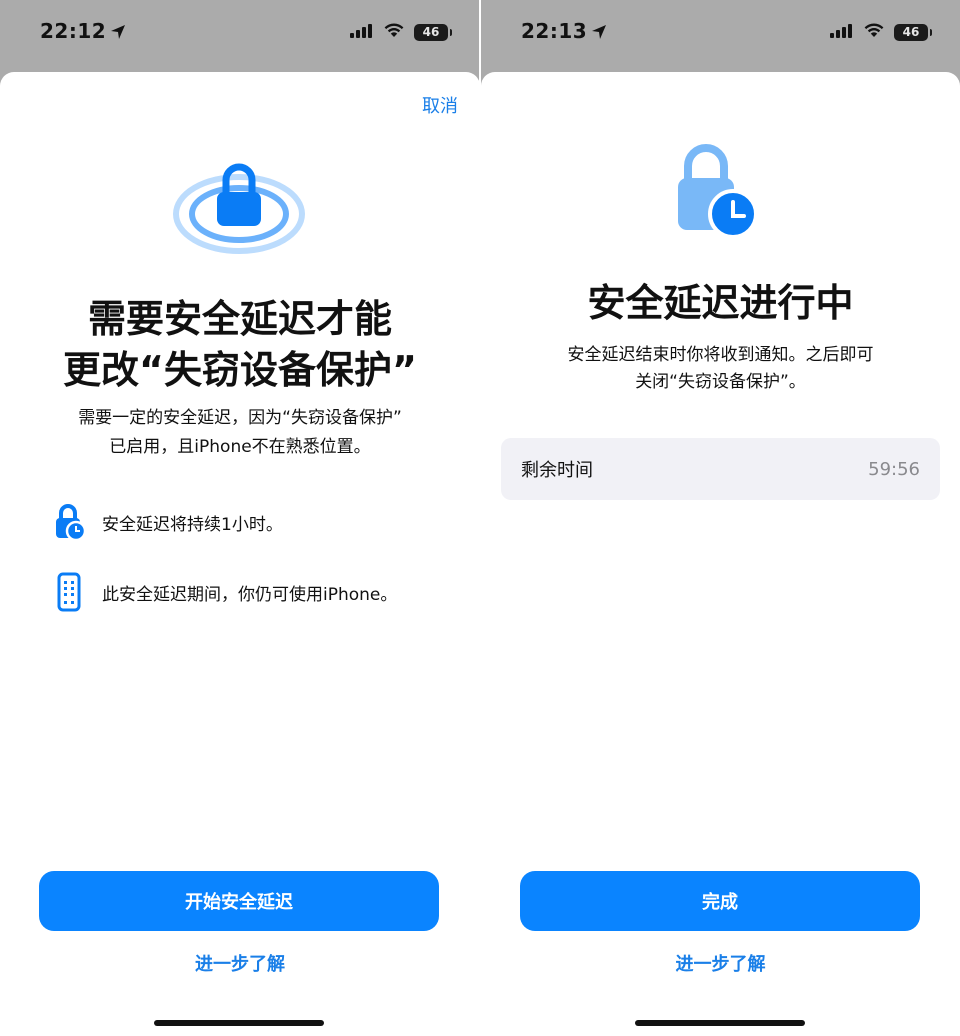 This screenshot has width=960, height=1036. Describe the element at coordinates (239, 210) in the screenshot. I see `lock-radar-icon` at that location.